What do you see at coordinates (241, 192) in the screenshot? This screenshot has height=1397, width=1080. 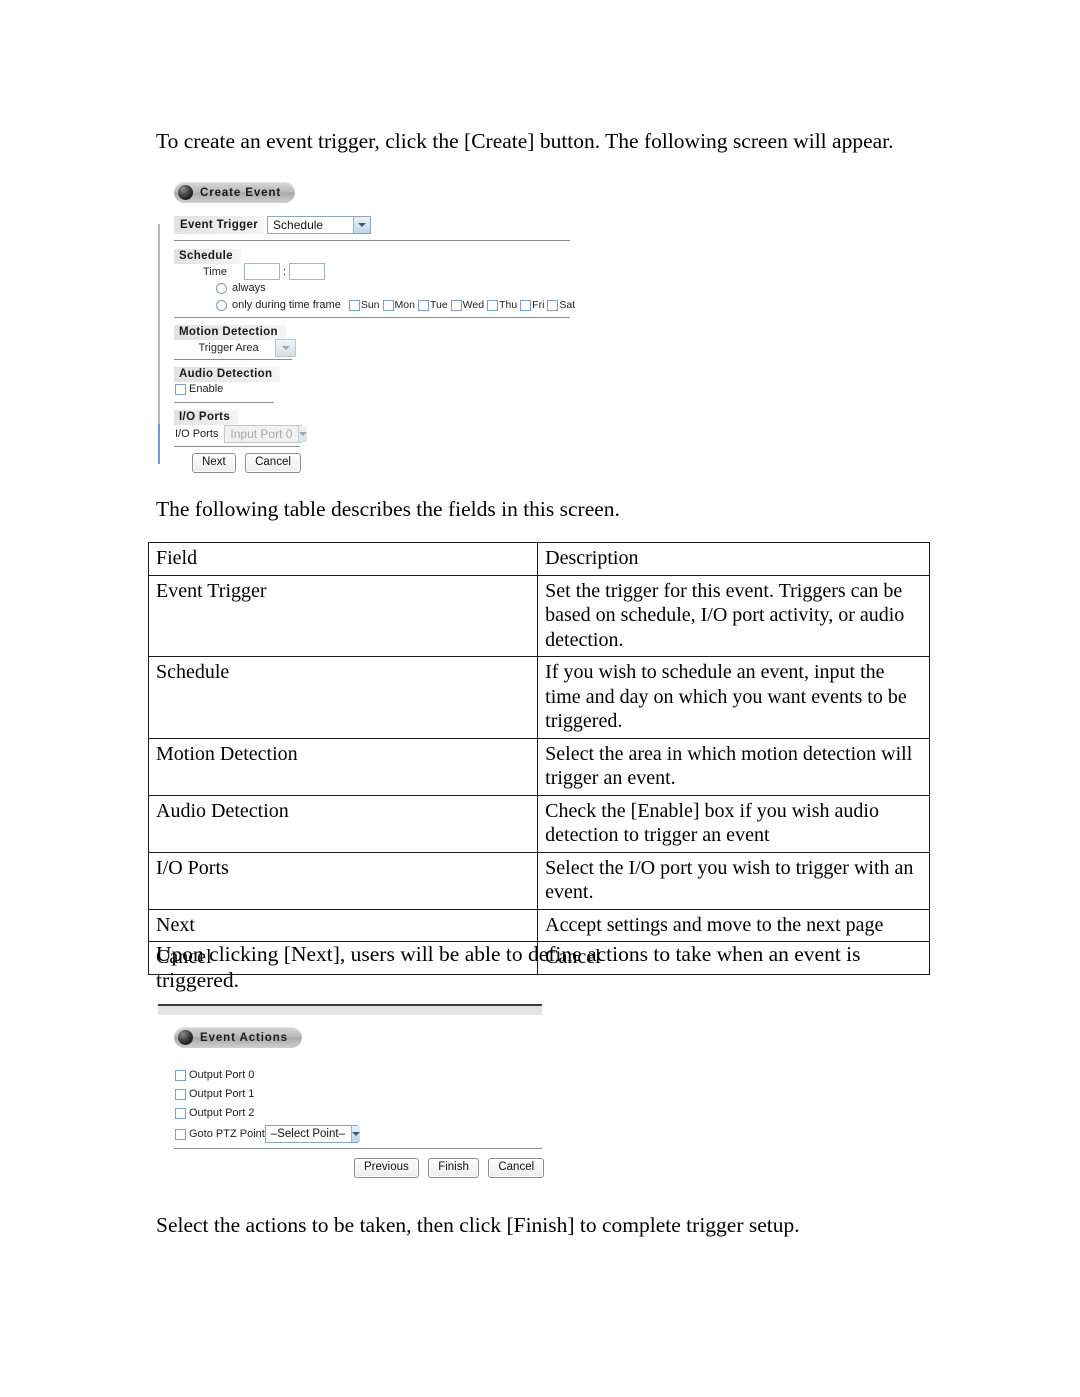 I see `create-event-tab-label: Create Event` at bounding box center [241, 192].